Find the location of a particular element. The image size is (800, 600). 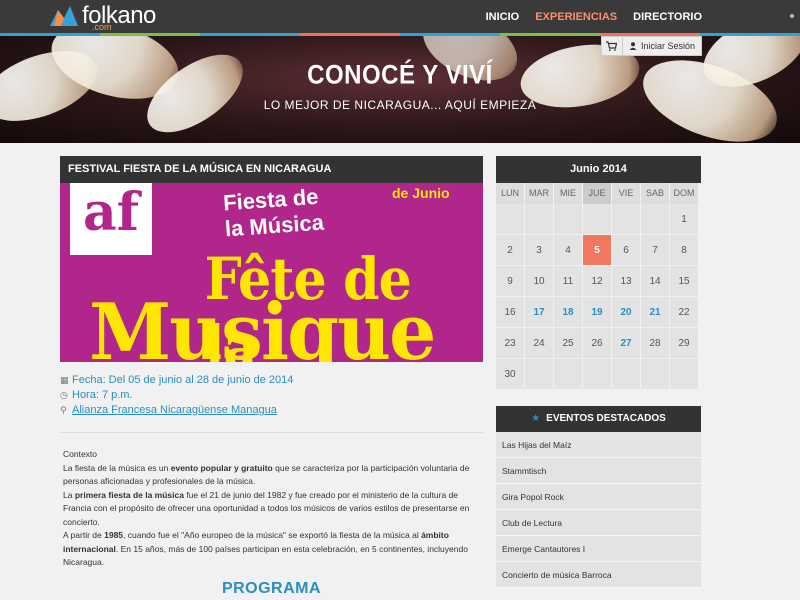

calendar-day: 26 is located at coordinates (597, 343).